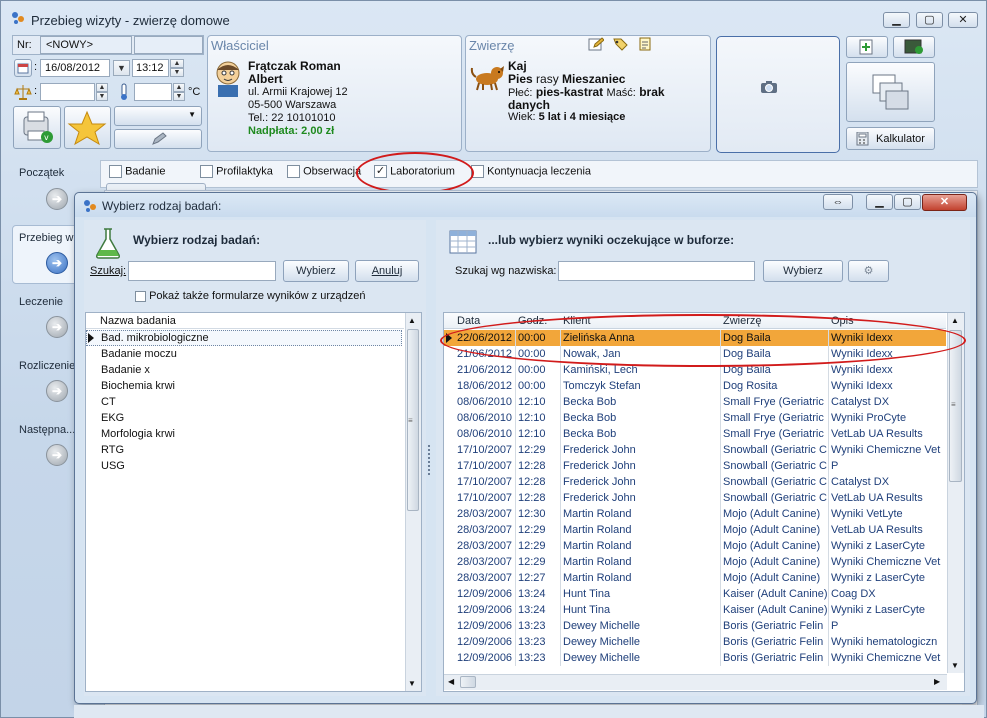 Image resolution: width=987 pixels, height=718 pixels. I want to click on visit-number-field: <NOWY>, so click(86, 45).